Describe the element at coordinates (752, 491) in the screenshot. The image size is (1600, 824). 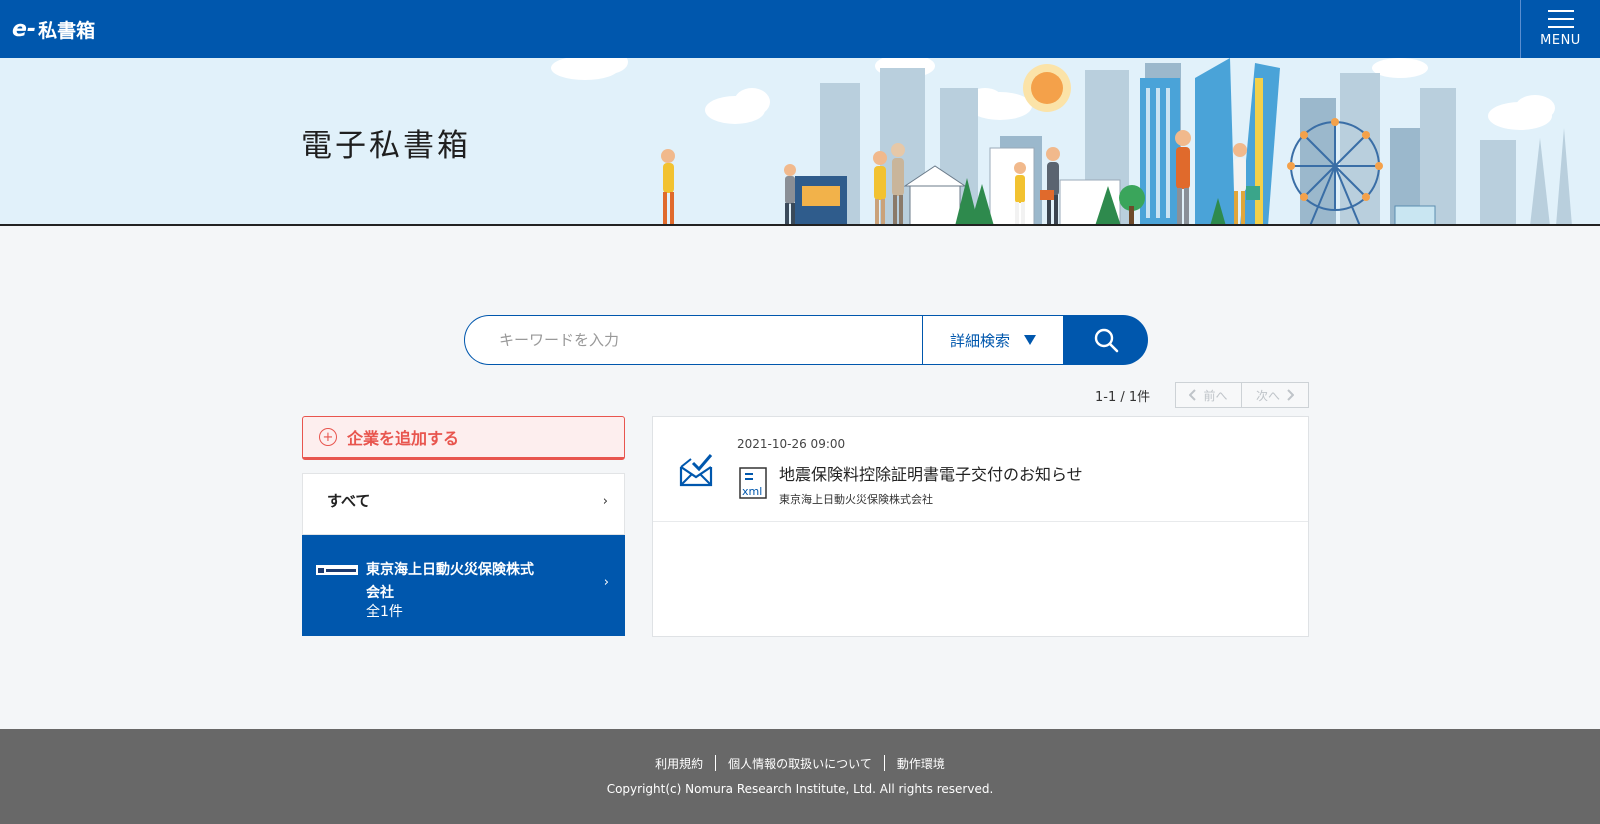
I see `file-type-label: xml` at that location.